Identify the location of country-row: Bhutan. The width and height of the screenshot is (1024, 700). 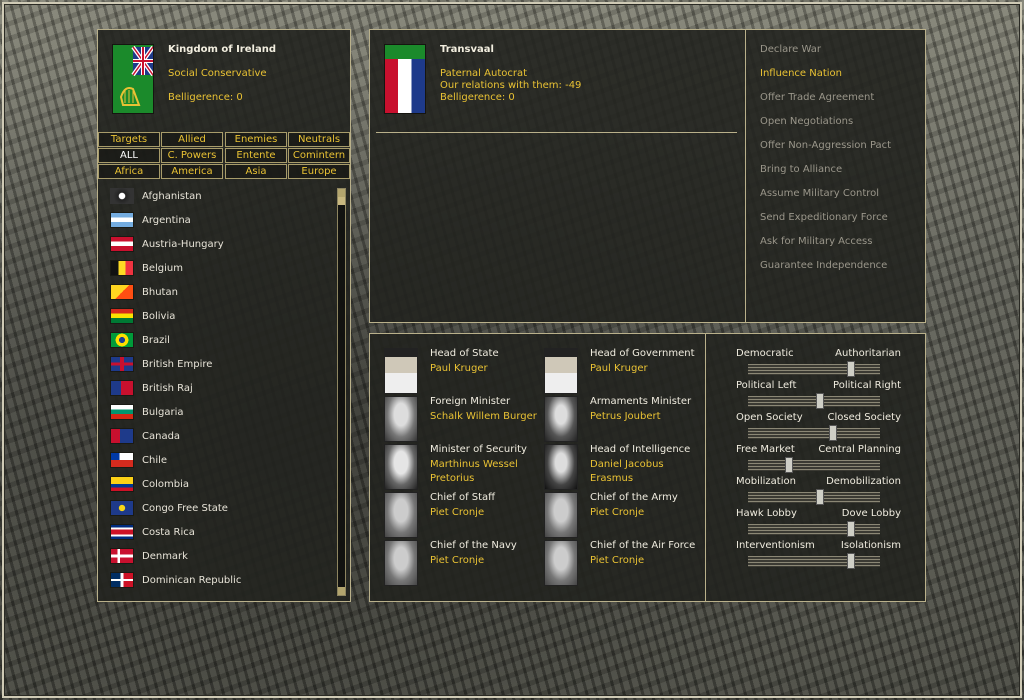
(221, 292).